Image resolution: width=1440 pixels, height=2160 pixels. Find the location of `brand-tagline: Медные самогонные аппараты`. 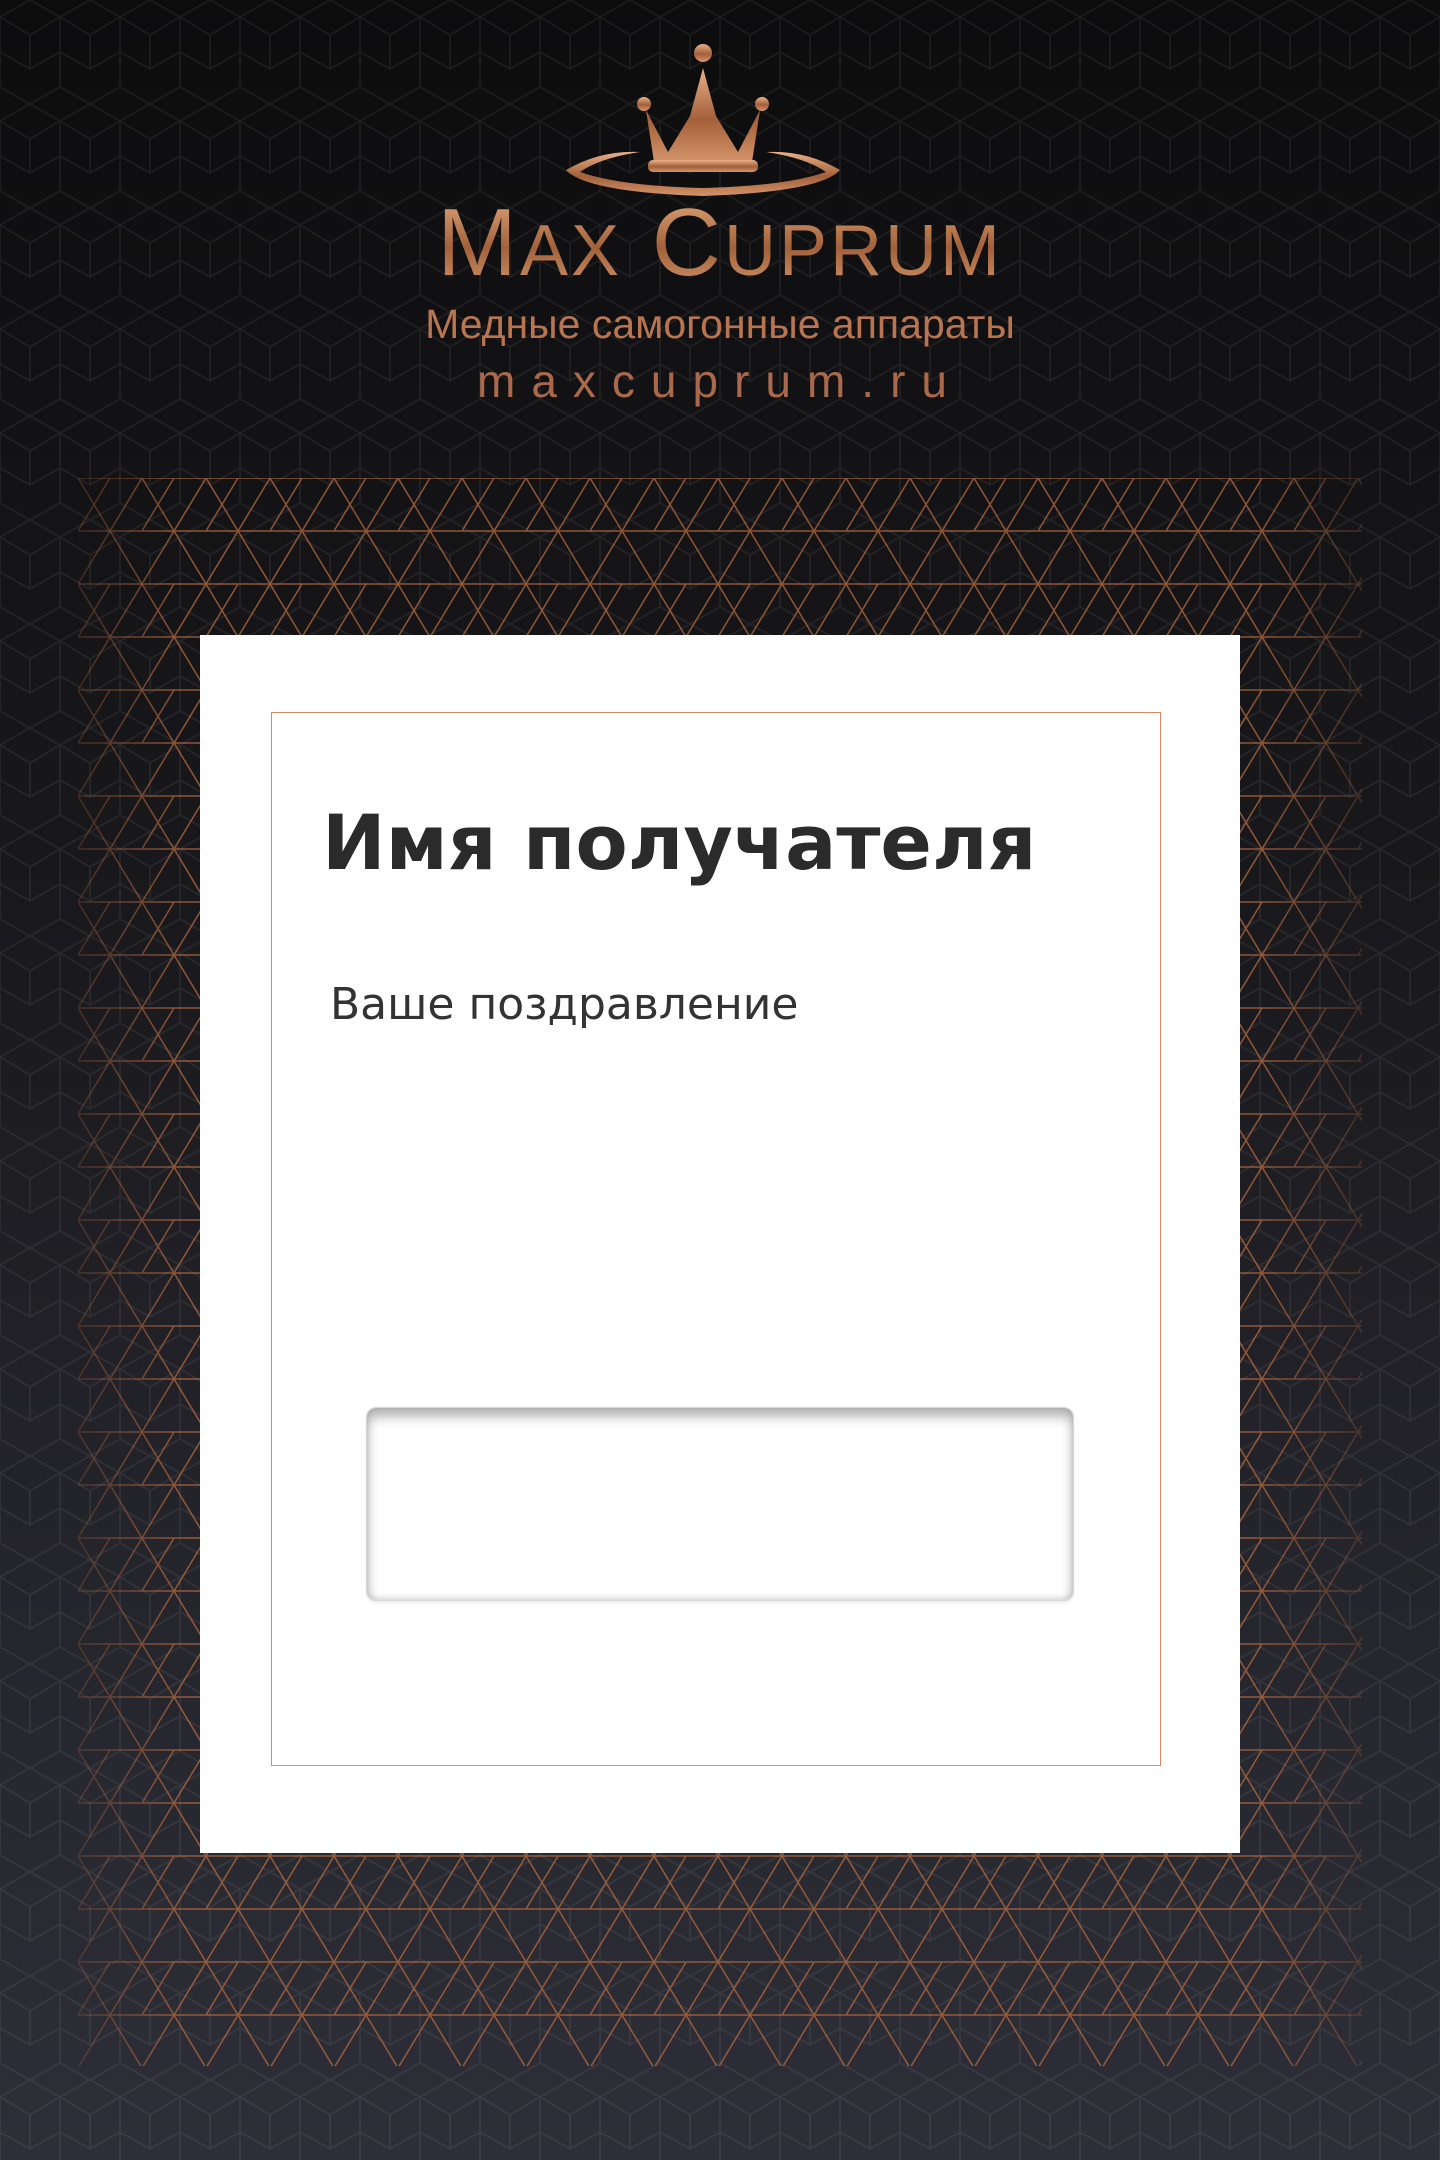

brand-tagline: Медные самогонные аппараты is located at coordinates (720, 324).